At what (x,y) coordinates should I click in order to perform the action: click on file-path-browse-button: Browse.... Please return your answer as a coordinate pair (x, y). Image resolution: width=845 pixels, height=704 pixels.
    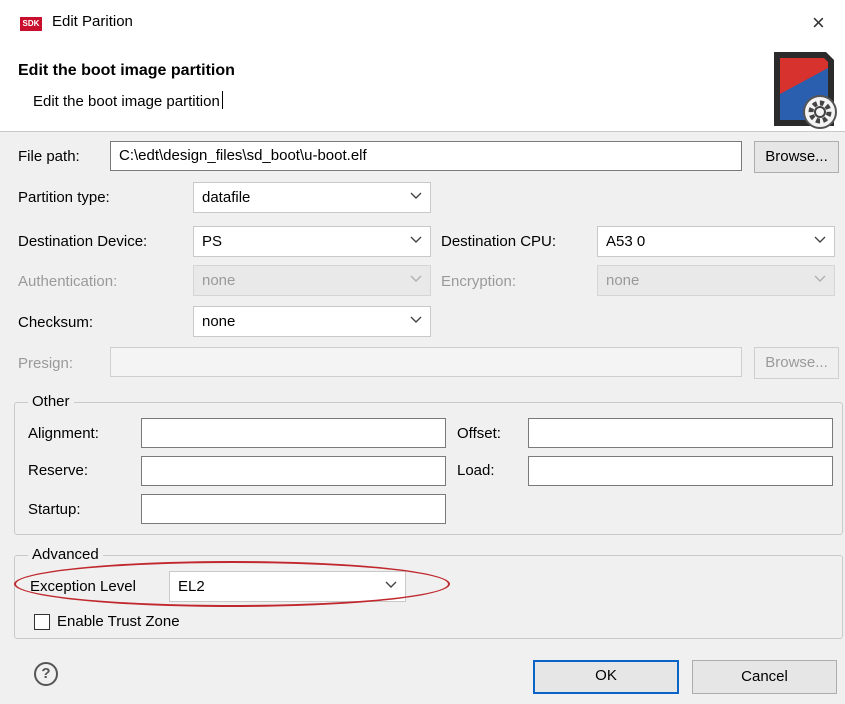
    Looking at the image, I should click on (796, 157).